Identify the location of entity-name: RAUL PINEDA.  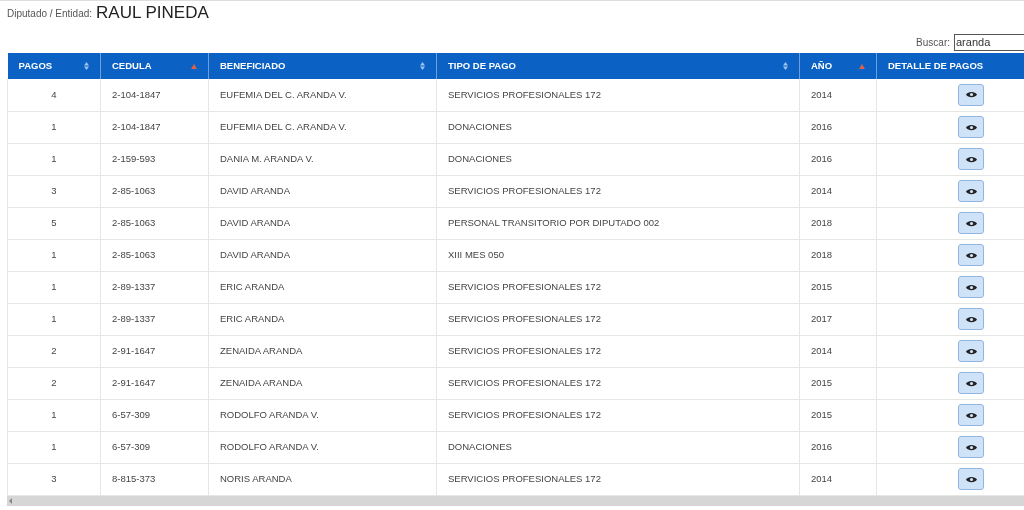
(152, 13).